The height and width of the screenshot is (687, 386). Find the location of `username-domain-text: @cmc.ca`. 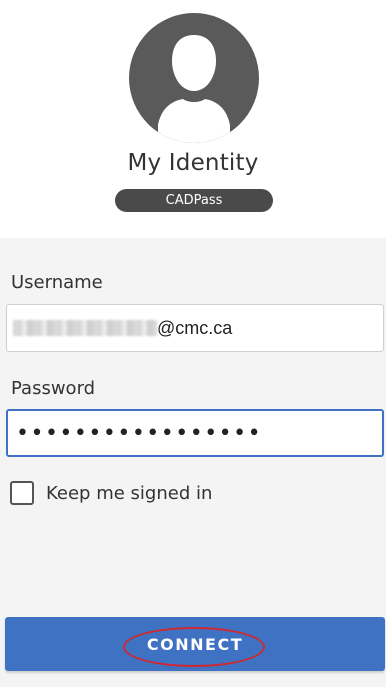

username-domain-text: @cmc.ca is located at coordinates (195, 327).